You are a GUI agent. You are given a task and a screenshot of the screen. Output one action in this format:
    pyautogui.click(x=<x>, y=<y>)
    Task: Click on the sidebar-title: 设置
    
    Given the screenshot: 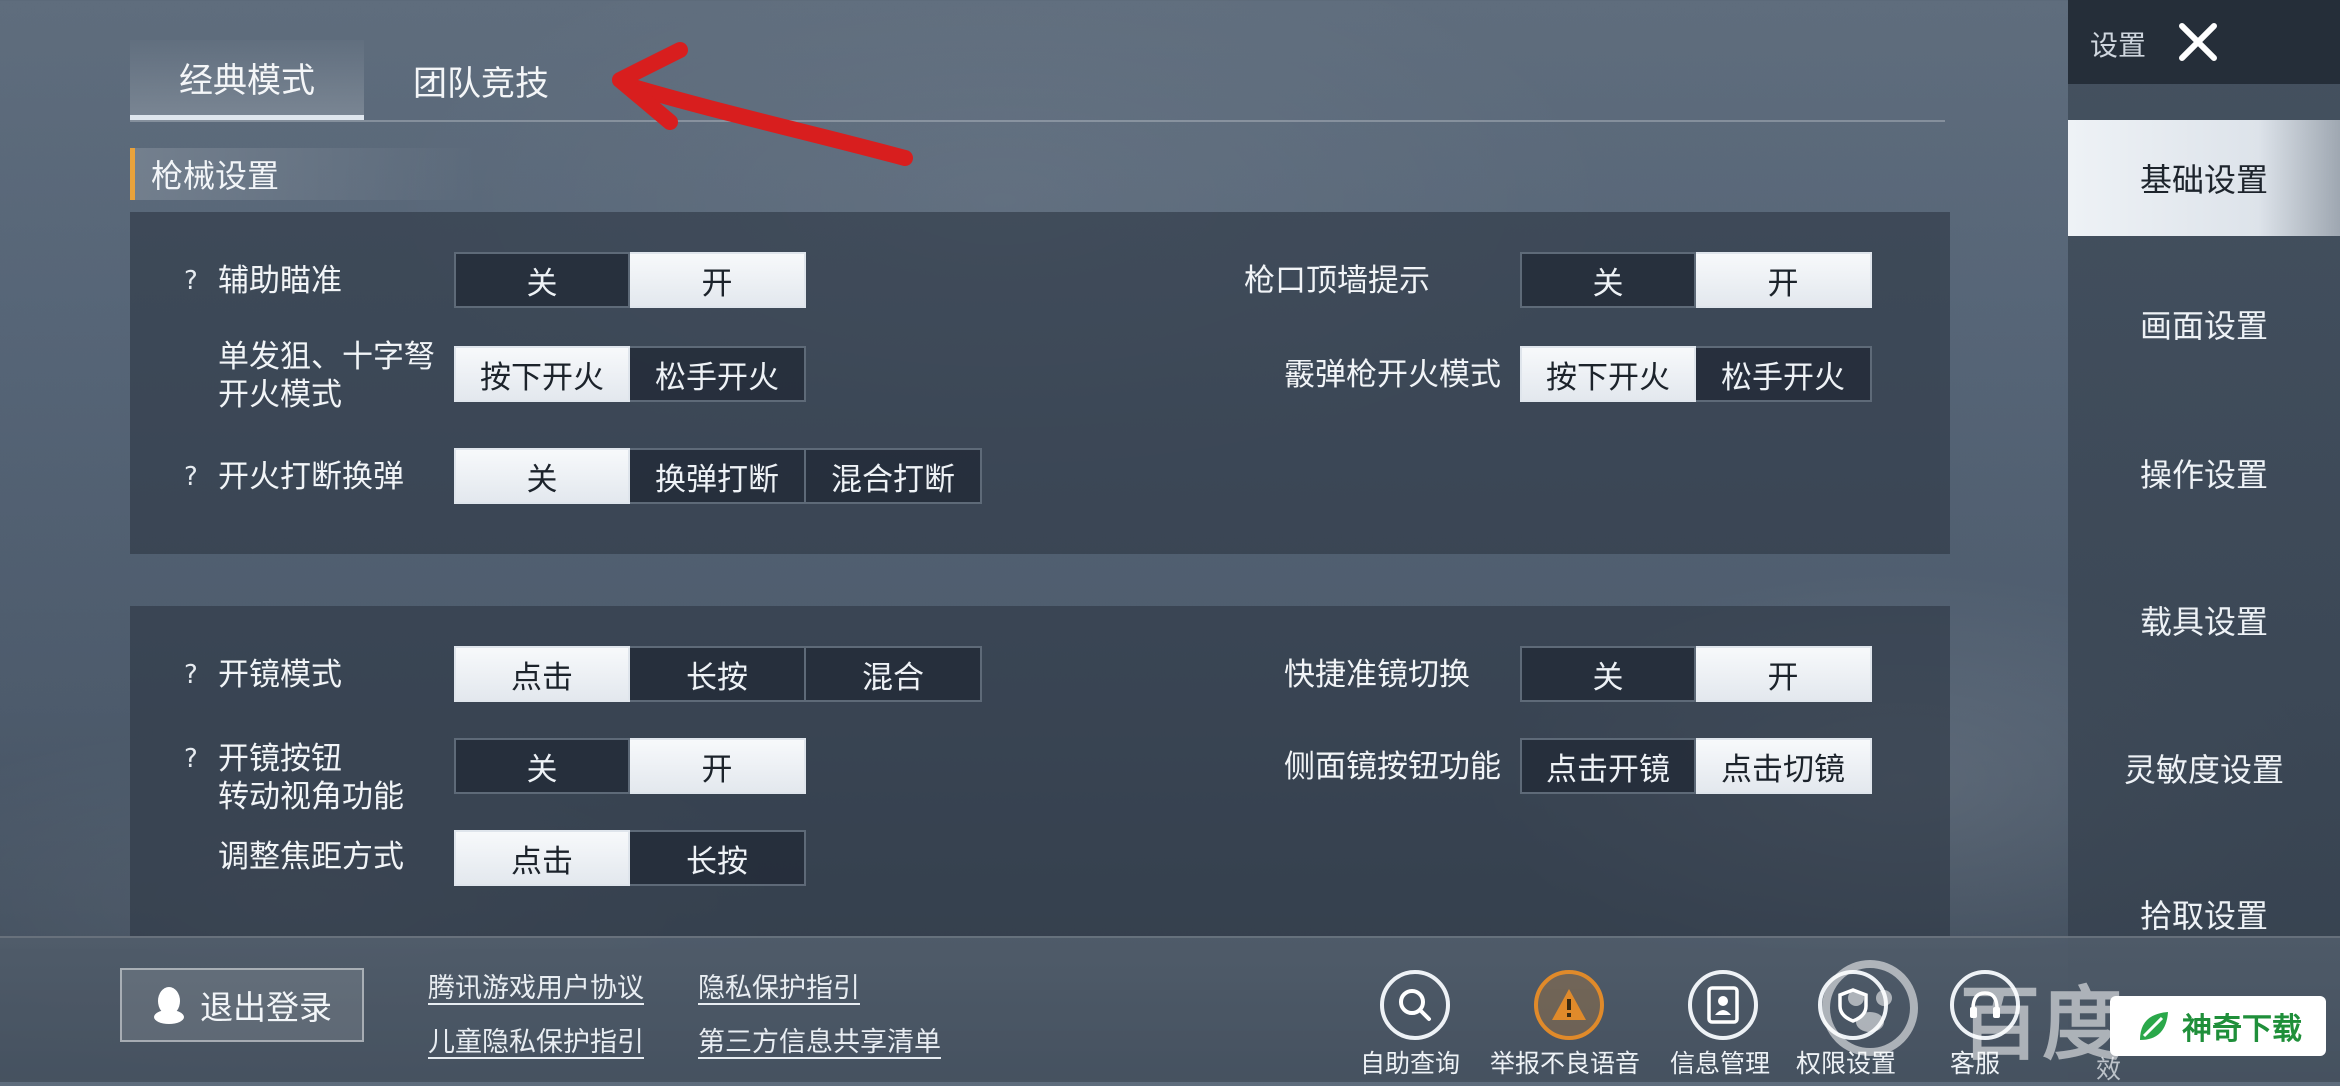 What is the action you would take?
    pyautogui.click(x=2118, y=45)
    